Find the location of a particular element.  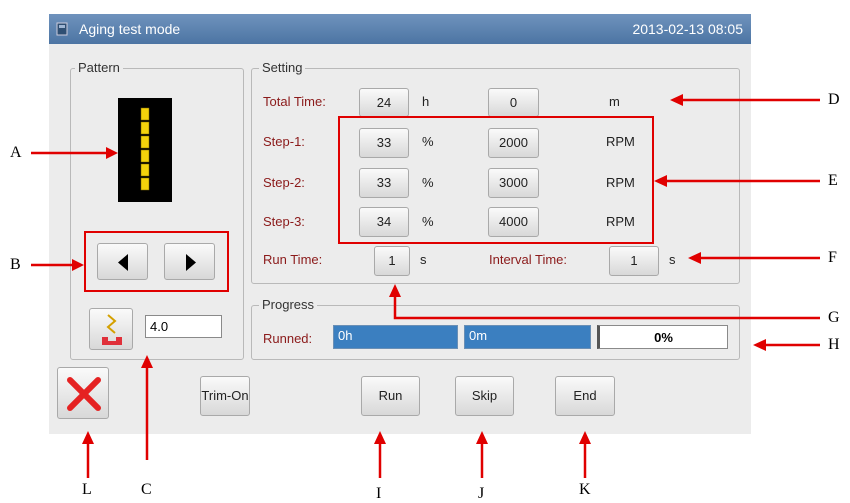

window-title: Aging test mode is located at coordinates (130, 29).